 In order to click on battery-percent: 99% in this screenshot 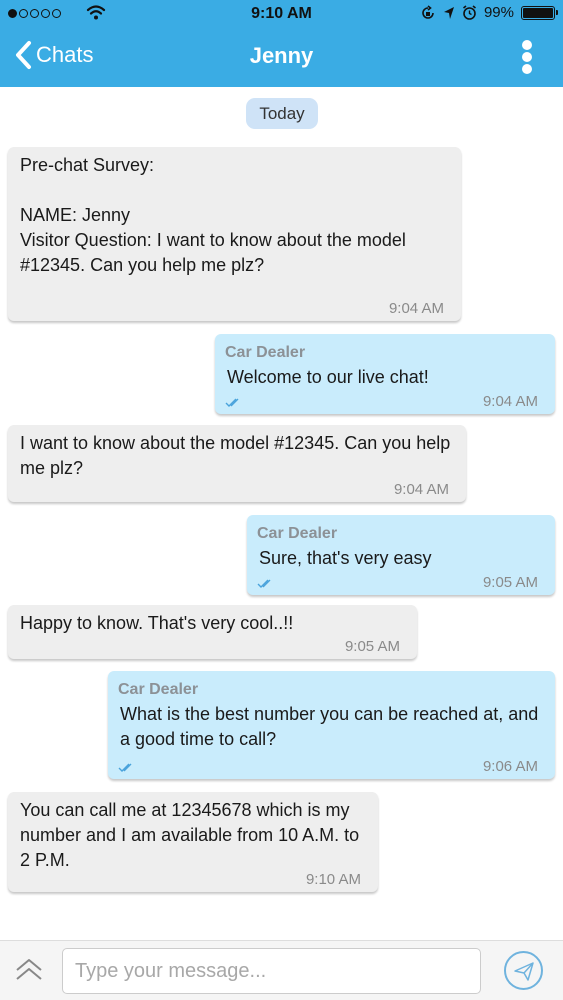, I will do `click(498, 12)`.